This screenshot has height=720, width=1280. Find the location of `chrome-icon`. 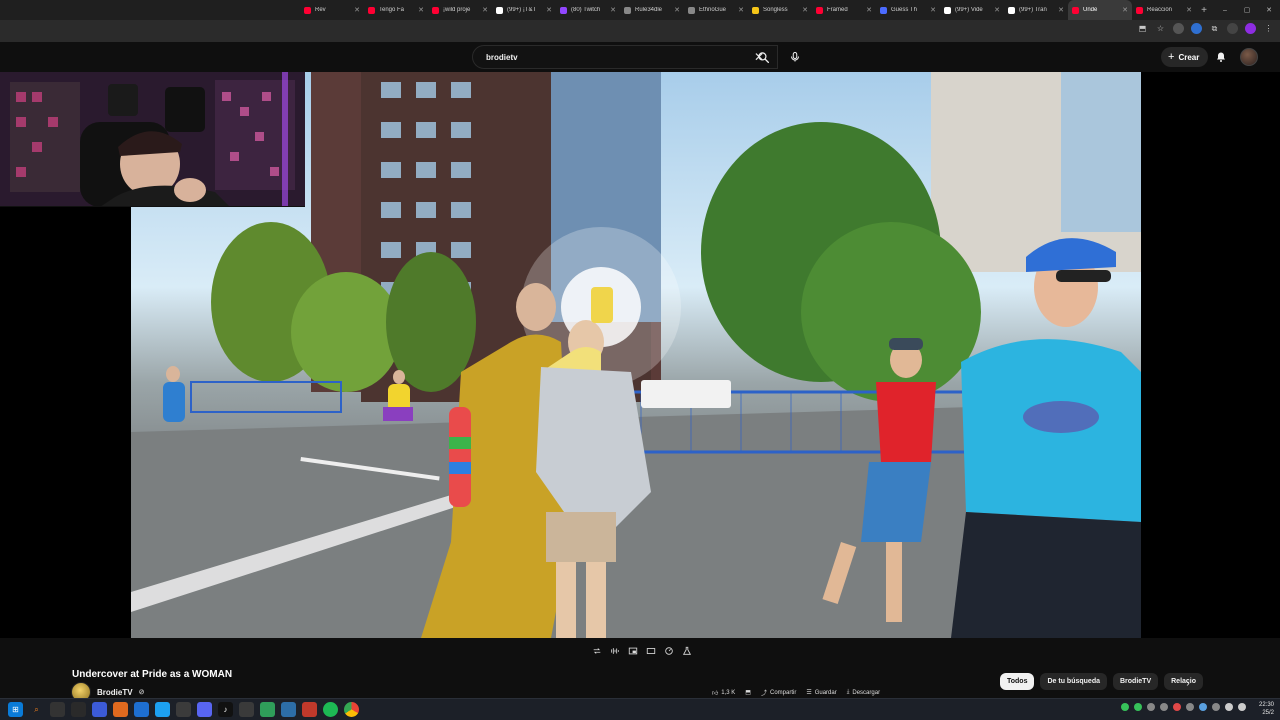

chrome-icon is located at coordinates (351, 709).